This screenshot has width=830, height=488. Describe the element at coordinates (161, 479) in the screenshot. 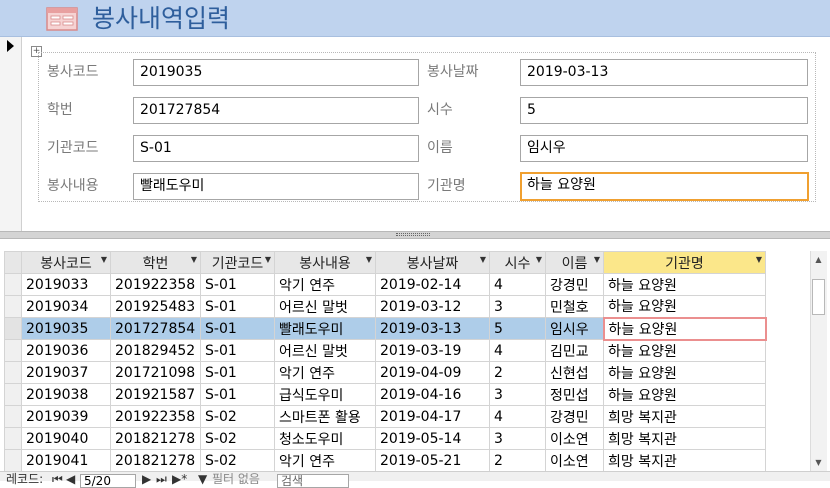

I see `last-record-icon: ⏭` at that location.